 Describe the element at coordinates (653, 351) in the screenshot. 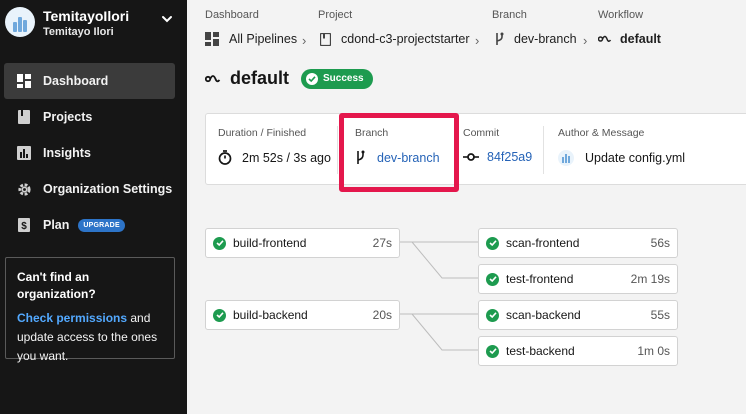

I see `job-duration: 1m 0s` at that location.